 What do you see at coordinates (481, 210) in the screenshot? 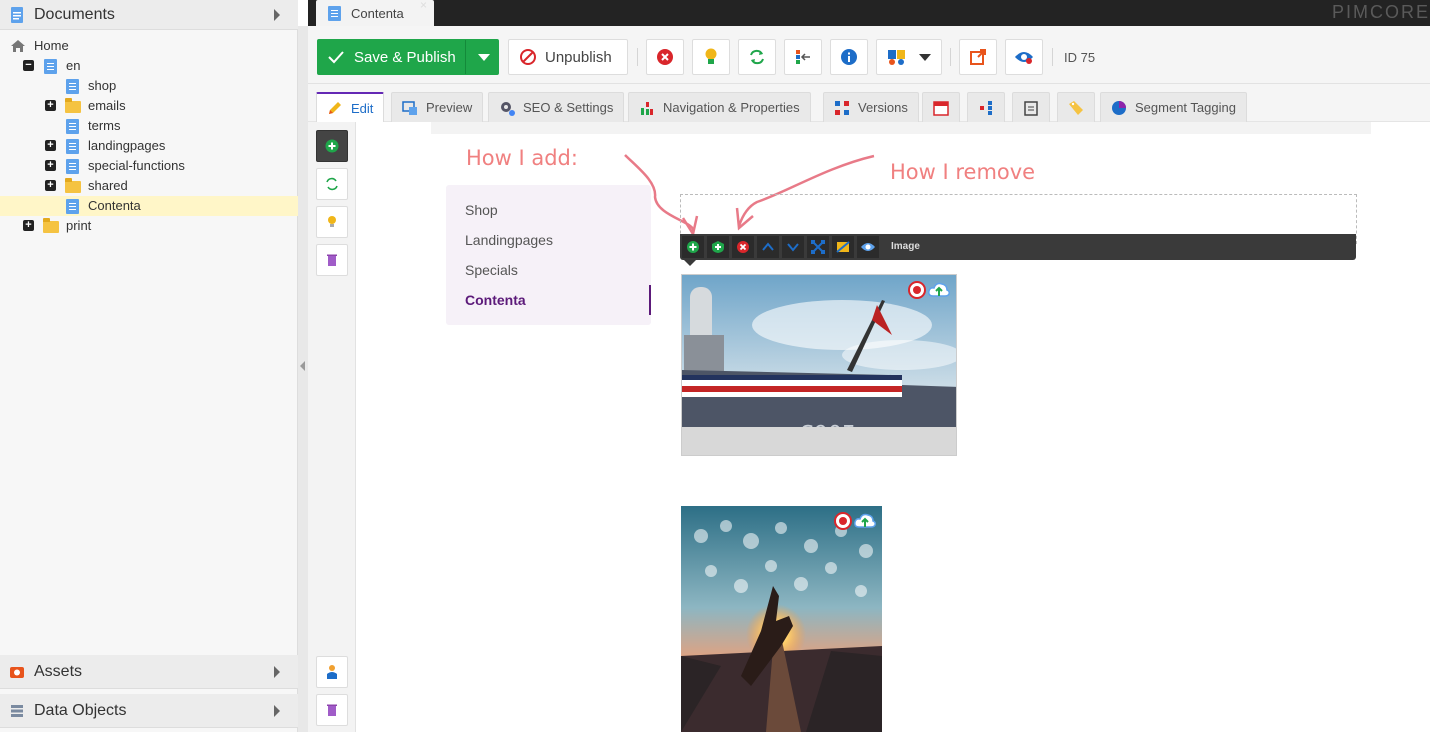
I see `nav-item-shop: Shop` at bounding box center [481, 210].